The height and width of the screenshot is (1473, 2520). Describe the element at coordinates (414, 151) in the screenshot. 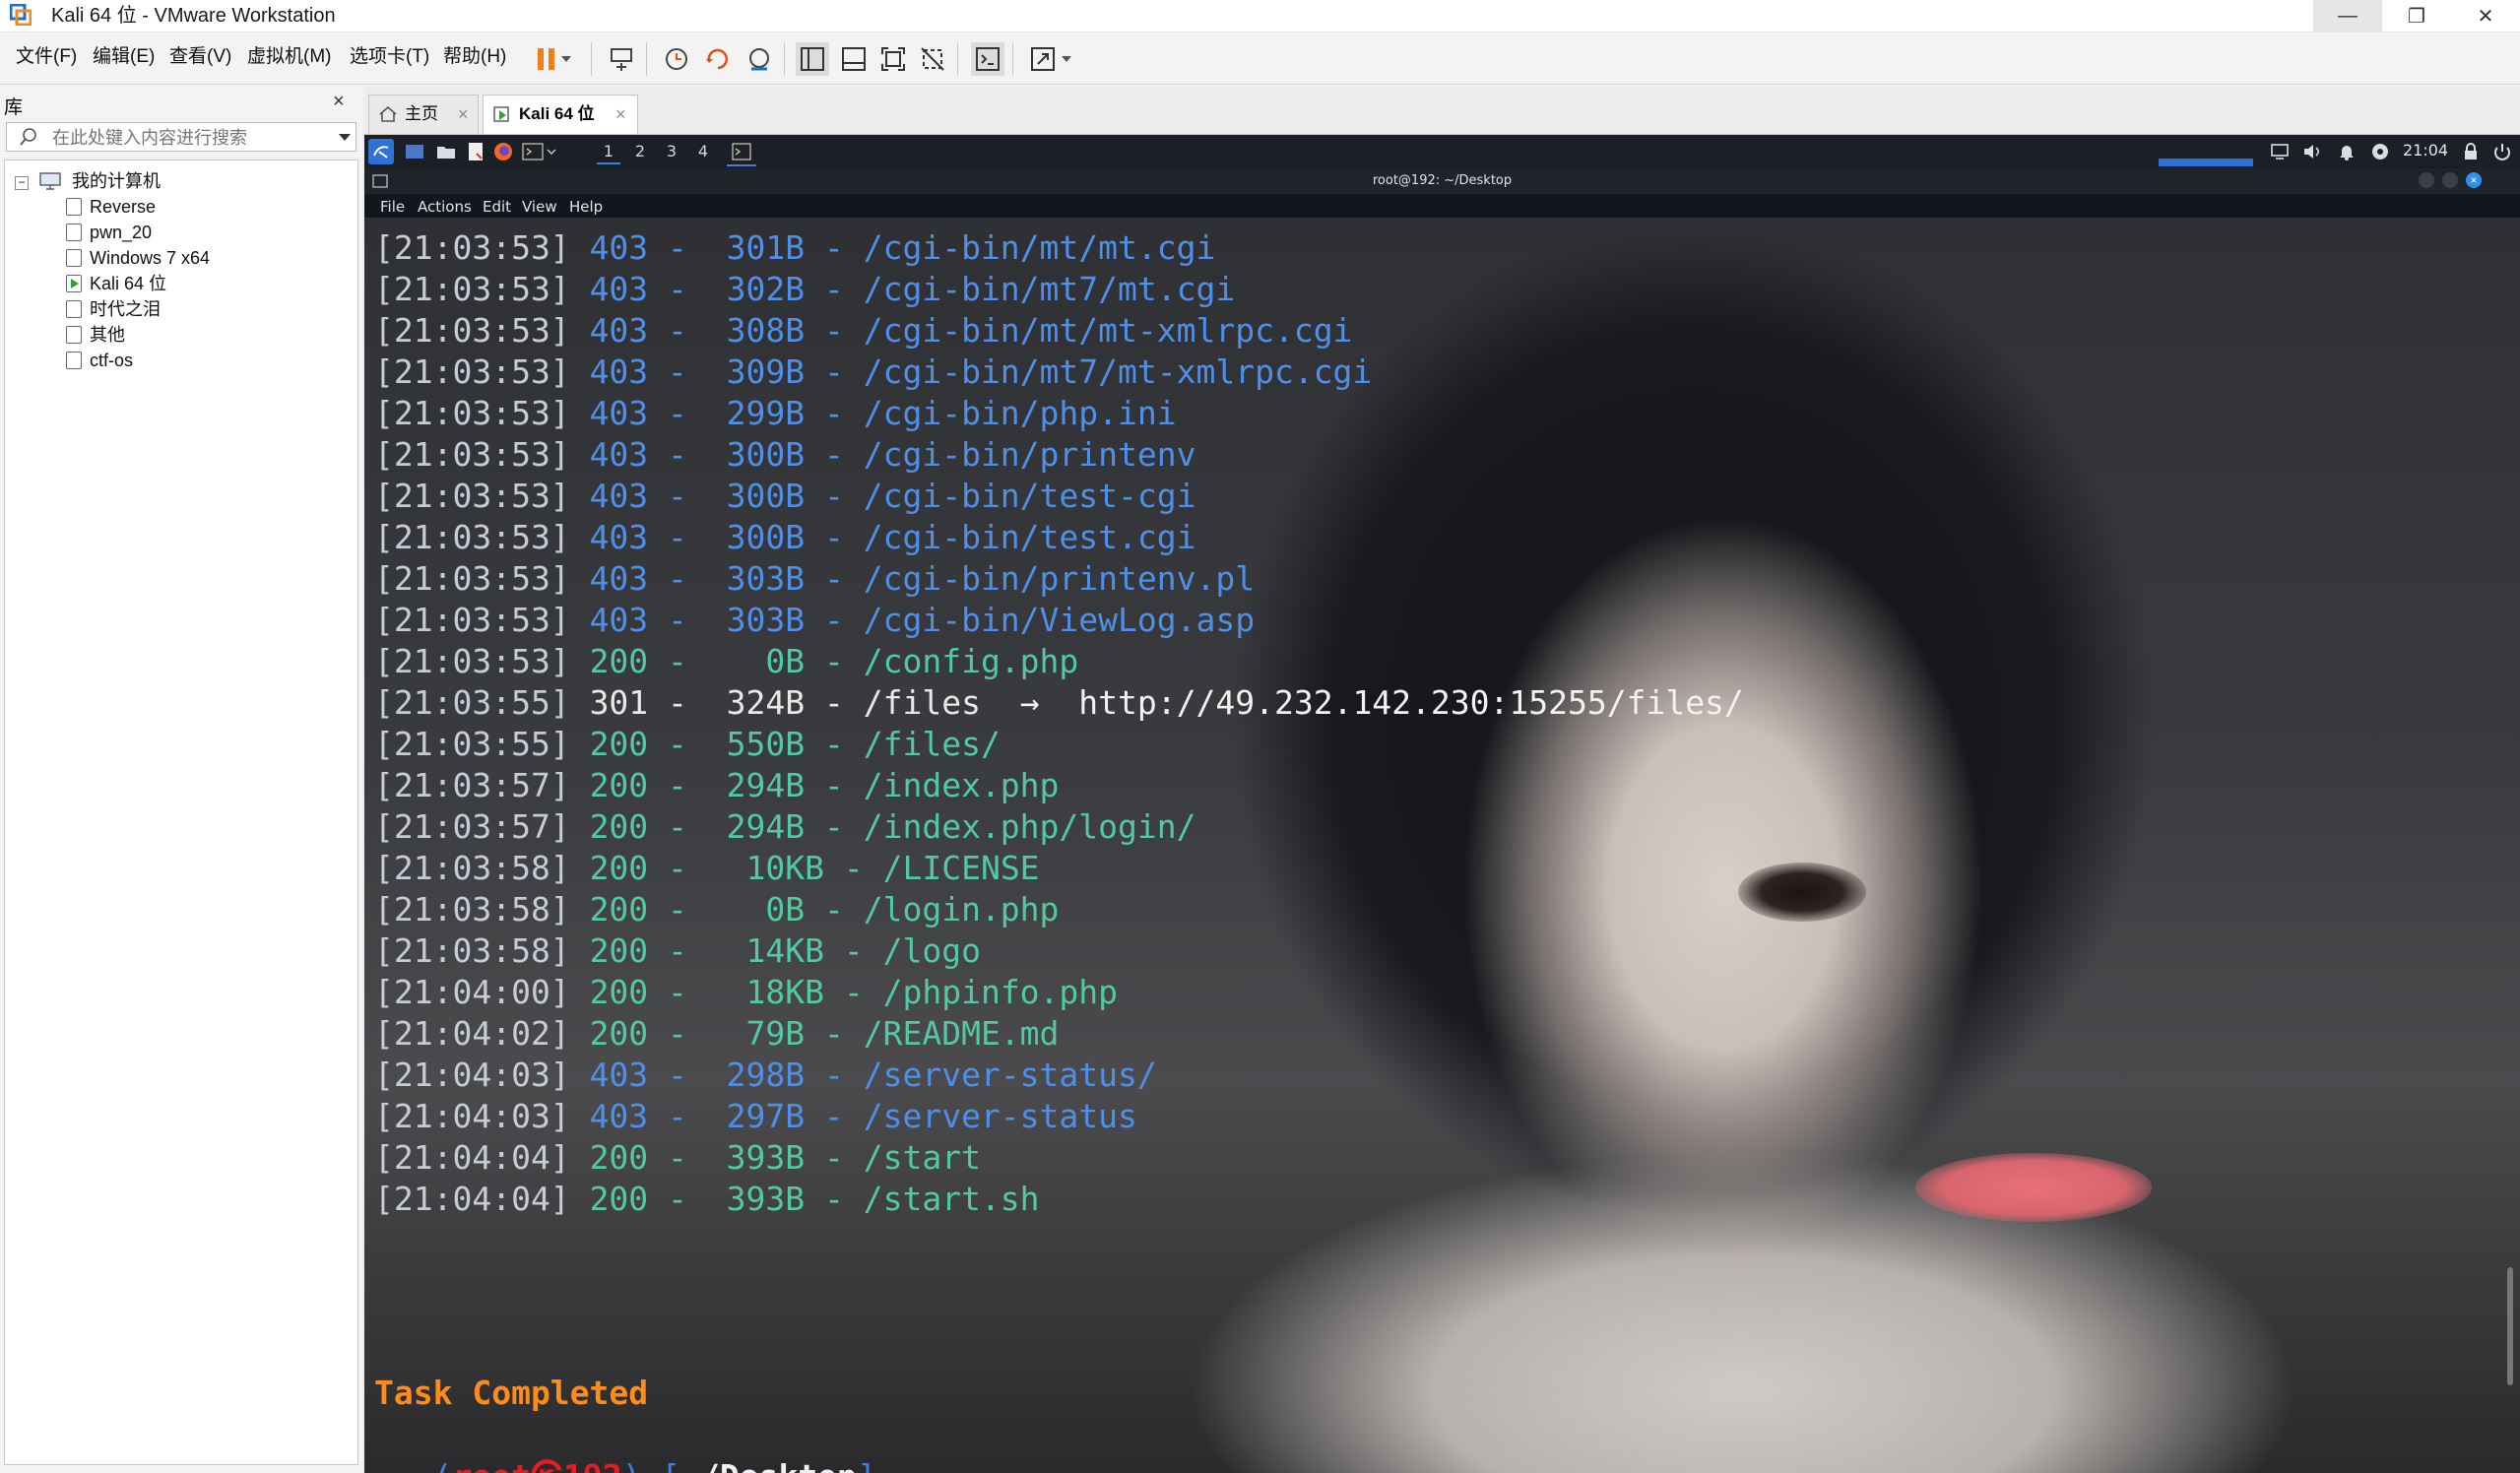

I see `show-desktop-button` at that location.